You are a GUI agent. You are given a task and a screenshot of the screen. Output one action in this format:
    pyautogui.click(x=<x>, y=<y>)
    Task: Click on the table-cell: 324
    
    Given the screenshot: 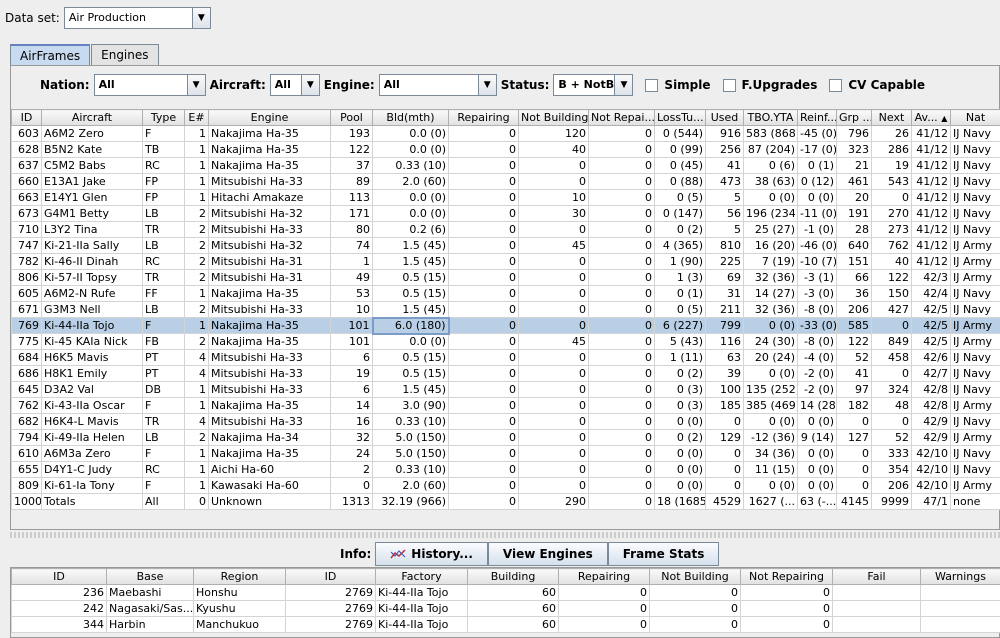 What is the action you would take?
    pyautogui.click(x=891, y=389)
    